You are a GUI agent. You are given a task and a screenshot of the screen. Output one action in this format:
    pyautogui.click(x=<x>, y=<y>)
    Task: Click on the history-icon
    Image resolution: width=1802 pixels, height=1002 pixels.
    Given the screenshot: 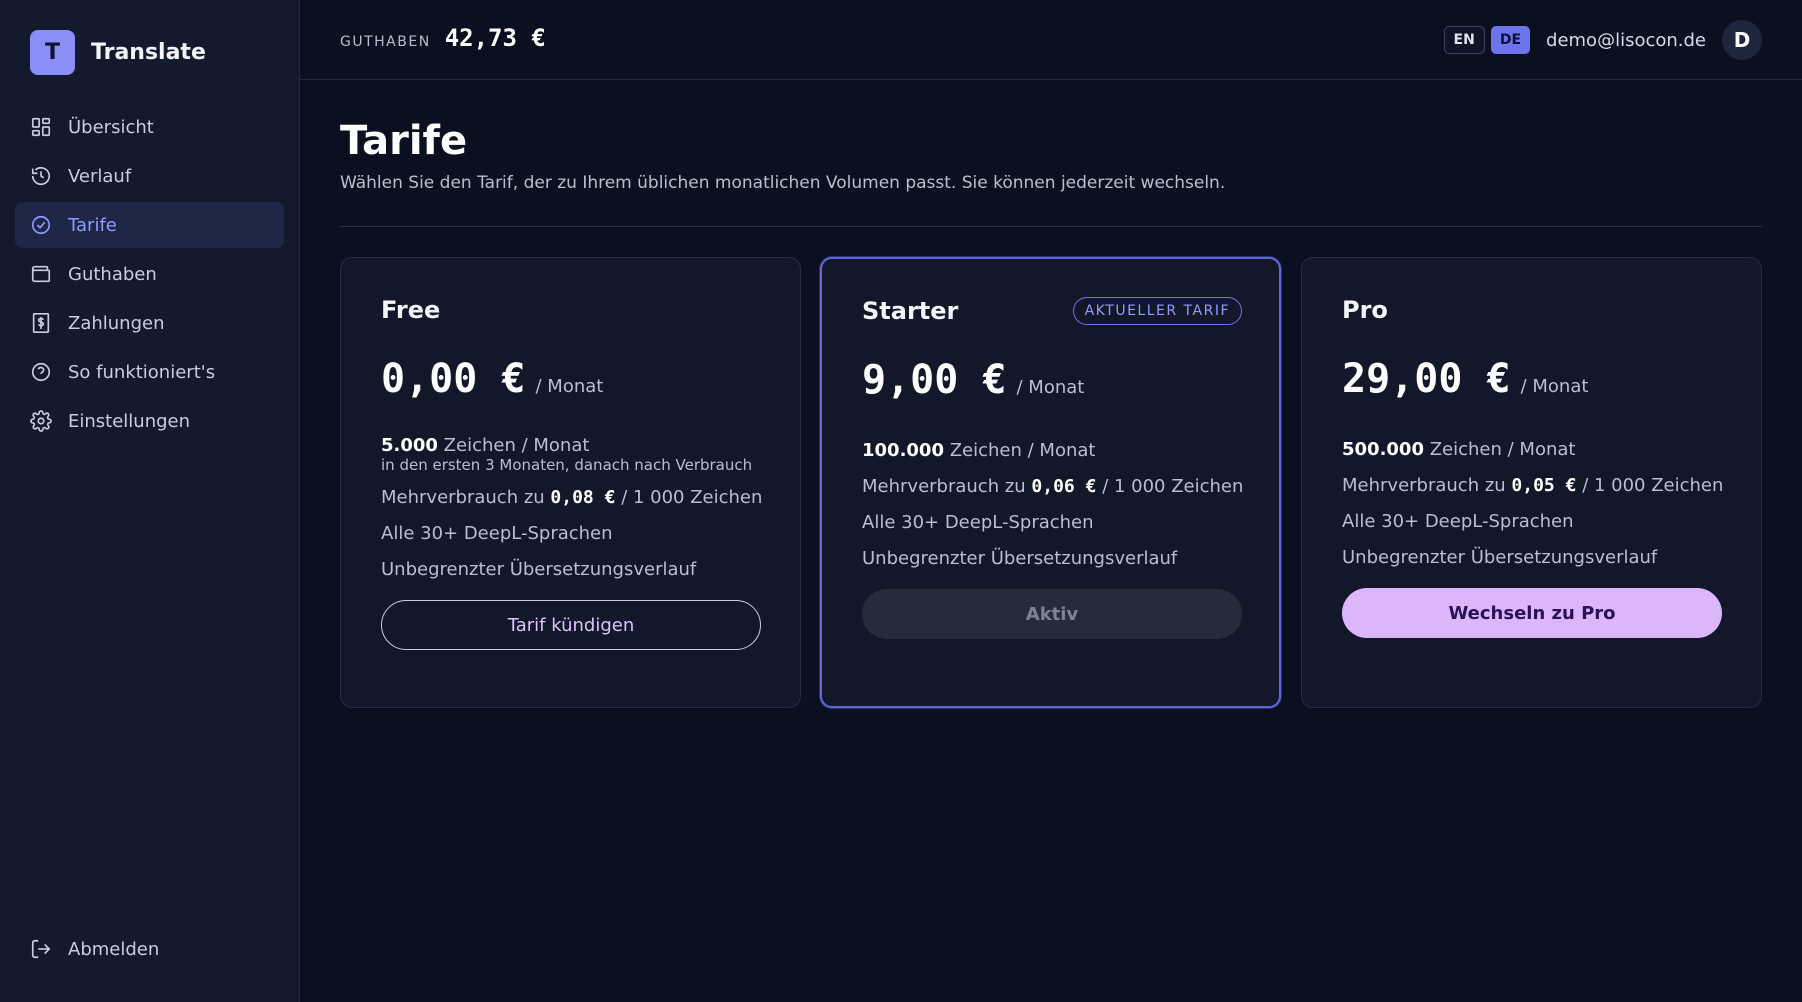 What is the action you would take?
    pyautogui.click(x=41, y=176)
    